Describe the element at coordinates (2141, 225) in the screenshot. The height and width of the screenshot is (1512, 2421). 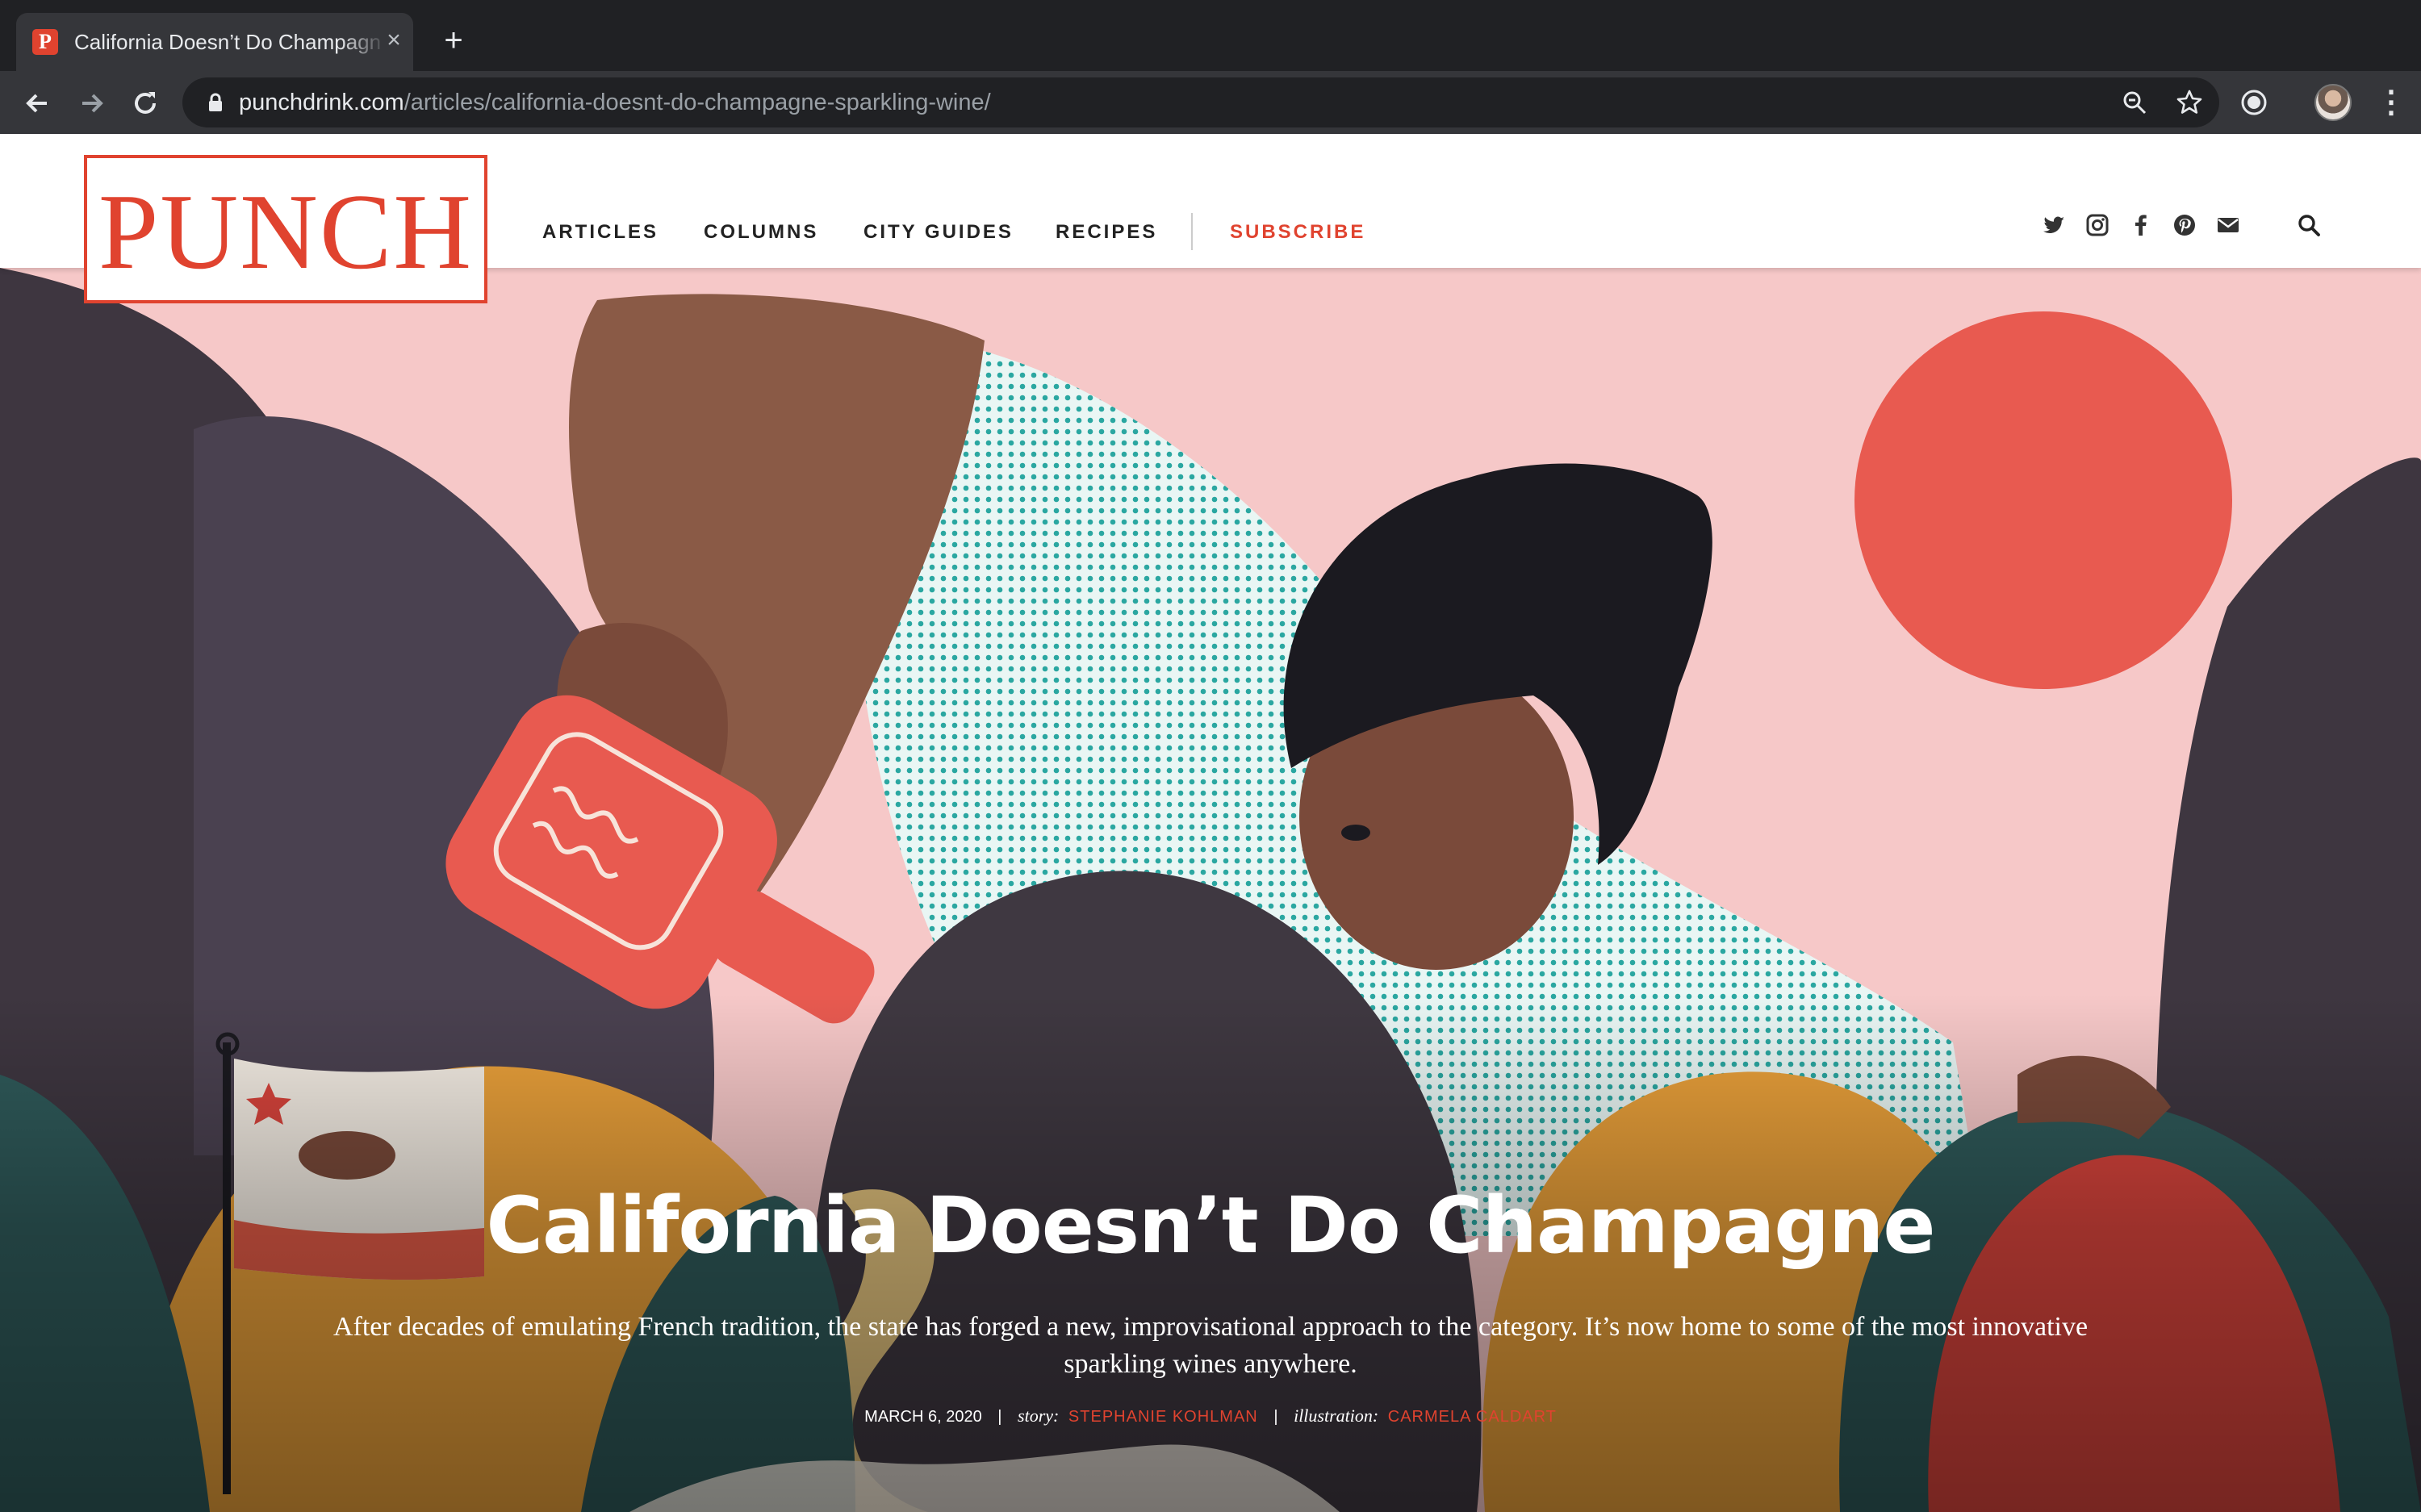
I see `facebook-icon` at that location.